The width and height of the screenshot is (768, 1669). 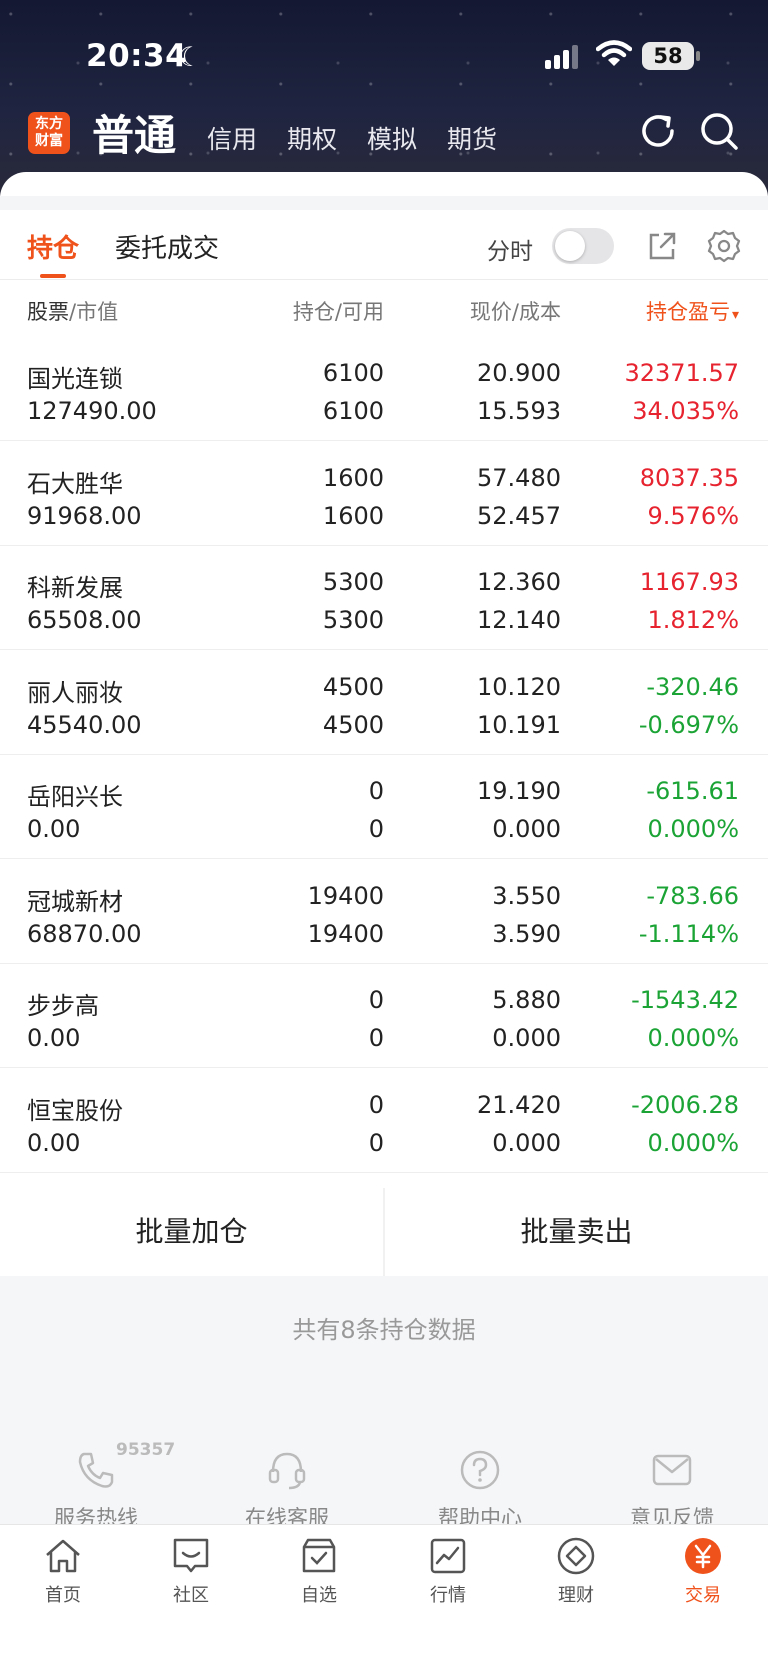 What do you see at coordinates (353, 582) in the screenshot?
I see `holding-qty: 5300` at bounding box center [353, 582].